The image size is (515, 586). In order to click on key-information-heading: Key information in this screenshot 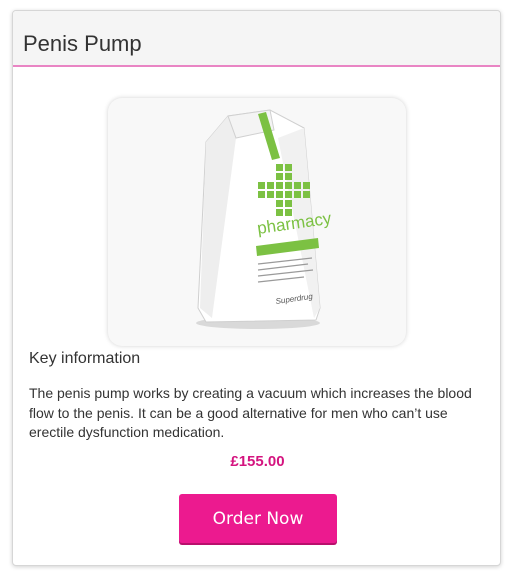, I will do `click(85, 358)`.